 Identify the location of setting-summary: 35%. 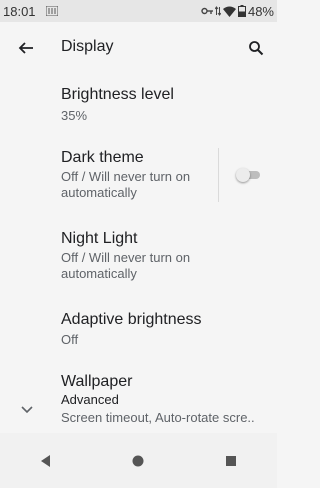
(74, 115).